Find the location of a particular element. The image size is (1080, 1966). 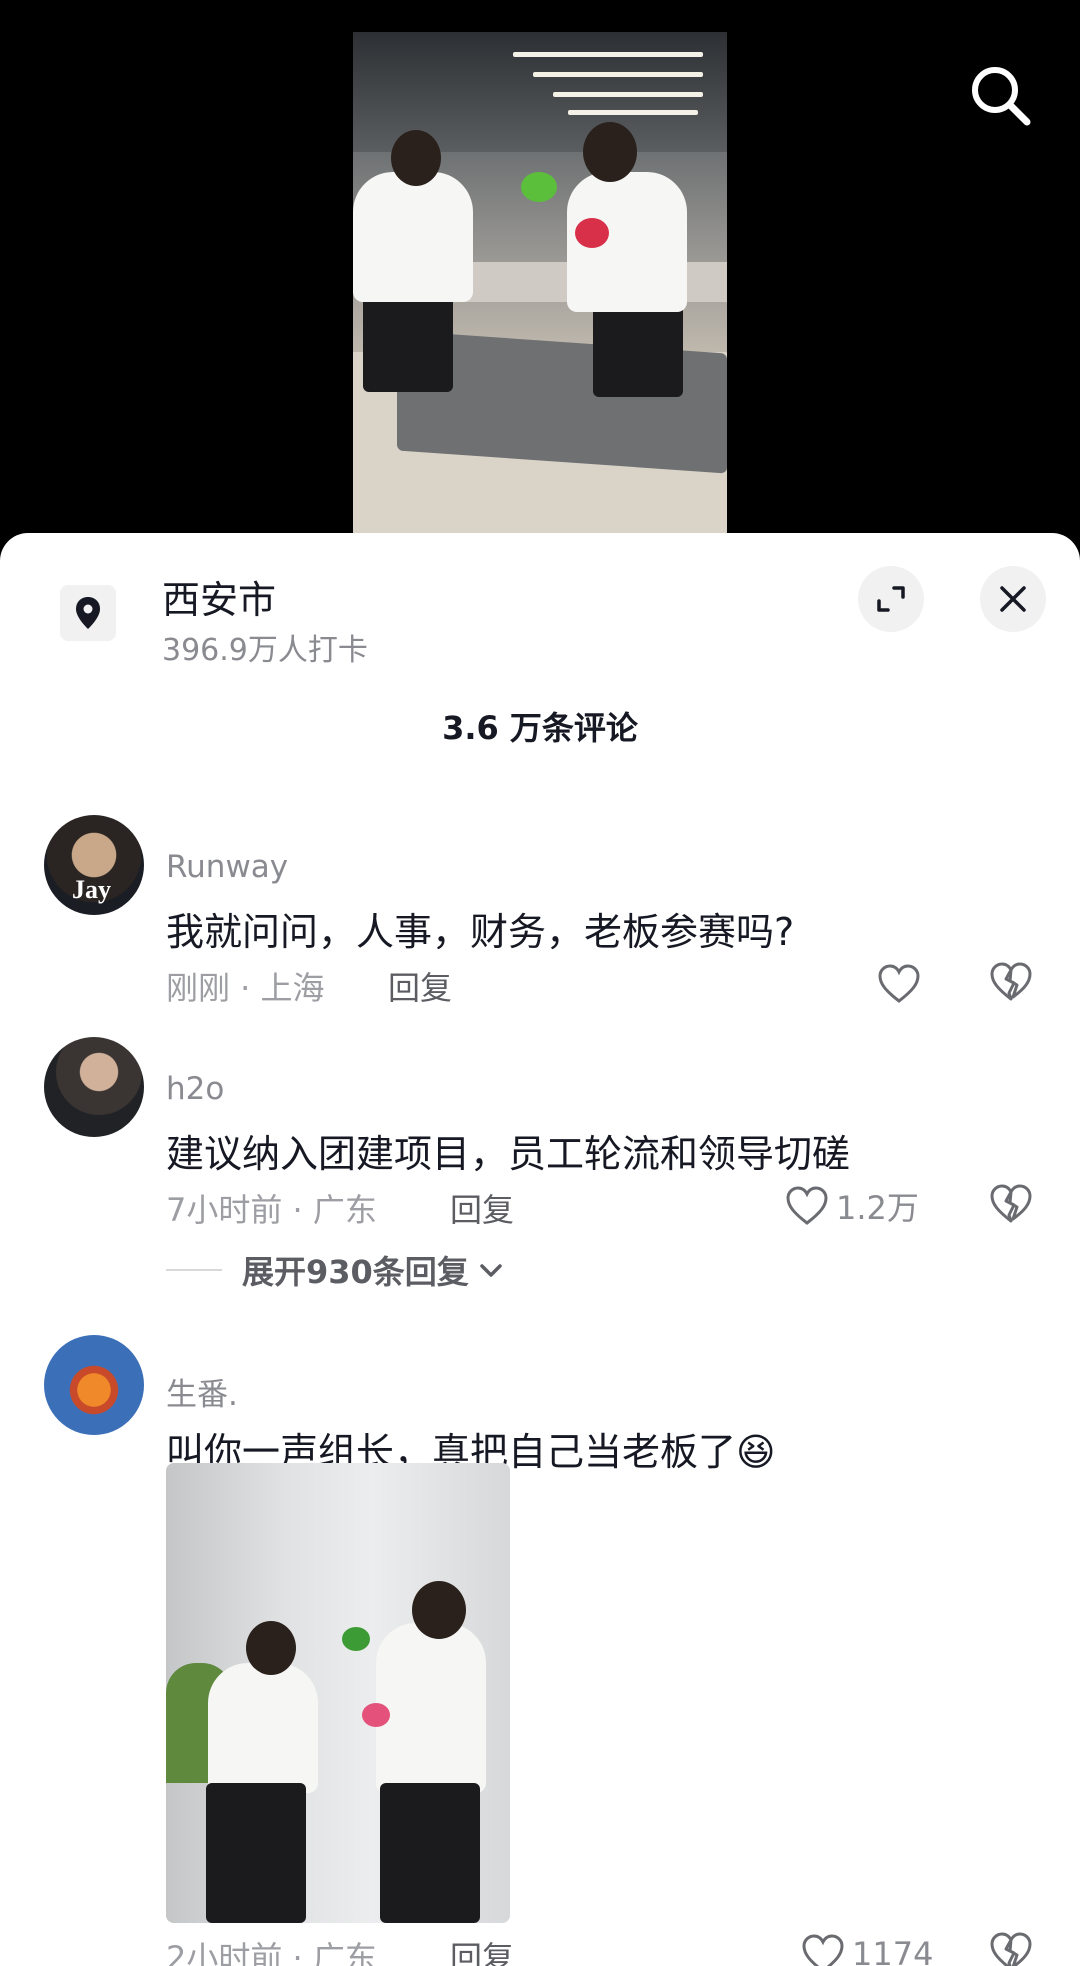

video-fighter-right-legs is located at coordinates (638, 349).